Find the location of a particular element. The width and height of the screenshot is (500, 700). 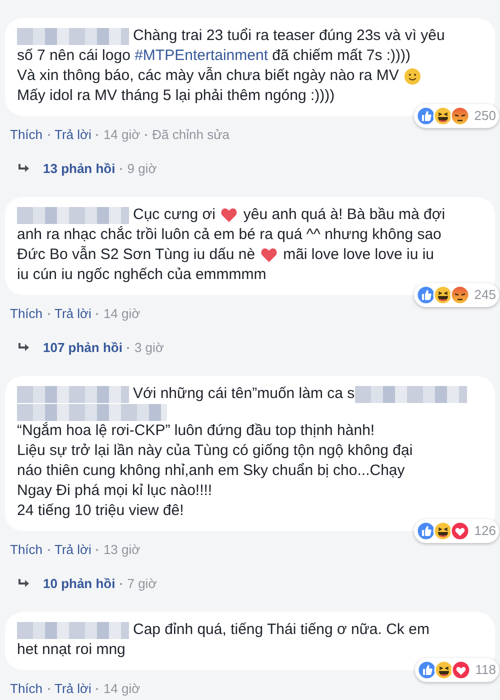

comment-text: yêu anh quá à! Bà bầu mà đợi is located at coordinates (344, 215).